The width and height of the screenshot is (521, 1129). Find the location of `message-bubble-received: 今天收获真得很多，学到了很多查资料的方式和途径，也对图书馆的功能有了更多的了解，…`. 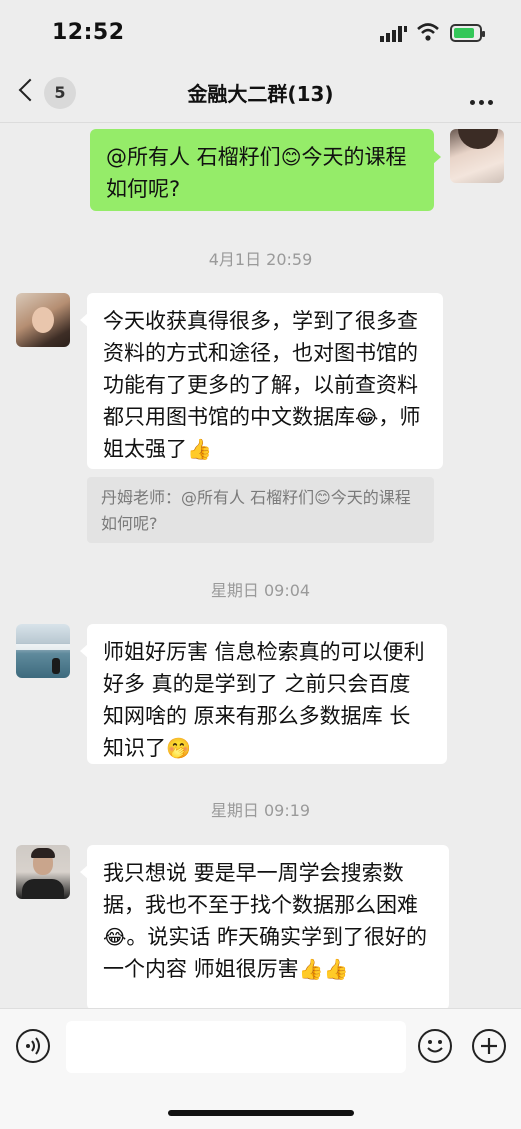

message-bubble-received: 今天收获真得很多，学到了很多查资料的方式和途径，也对图书馆的功能有了更多的了解，… is located at coordinates (265, 381).